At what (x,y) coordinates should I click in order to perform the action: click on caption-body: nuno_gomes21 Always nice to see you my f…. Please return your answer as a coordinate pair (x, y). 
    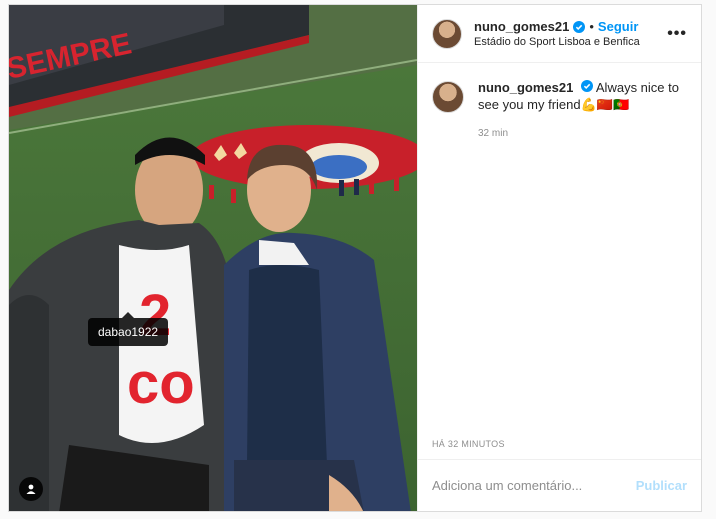
    Looking at the image, I should click on (582, 110).